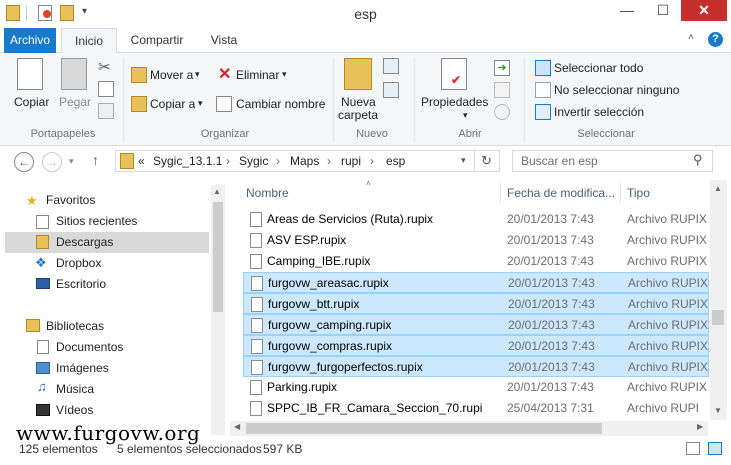 This screenshot has width=731, height=465. I want to click on breadcrumb-rupi: rupi, so click(351, 161).